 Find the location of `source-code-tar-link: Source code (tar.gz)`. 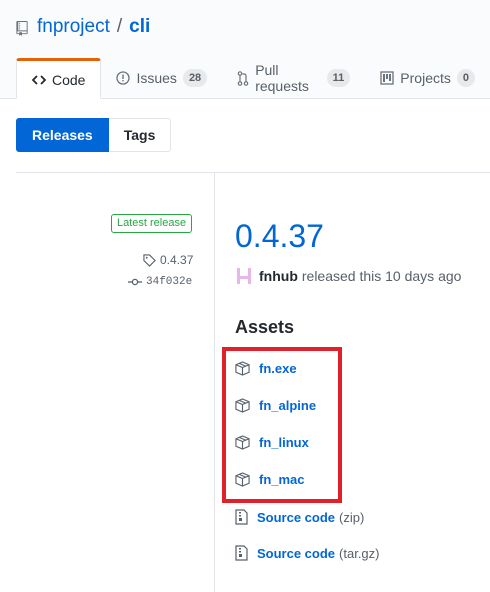

source-code-tar-link: Source code (tar.gz) is located at coordinates (307, 553).